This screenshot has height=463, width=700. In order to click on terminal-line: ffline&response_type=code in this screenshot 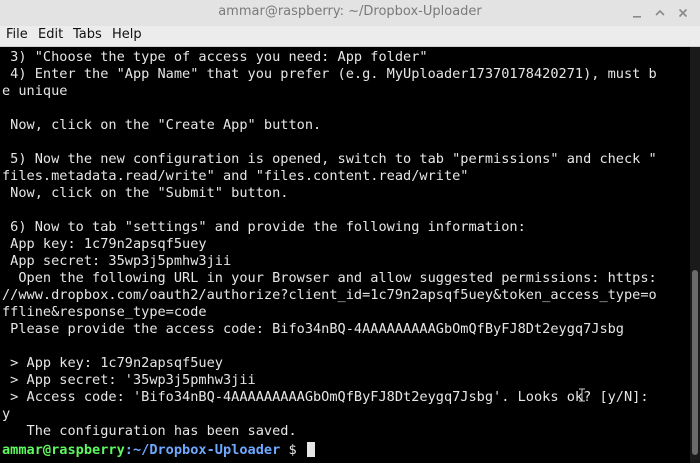, I will do `click(104, 312)`.